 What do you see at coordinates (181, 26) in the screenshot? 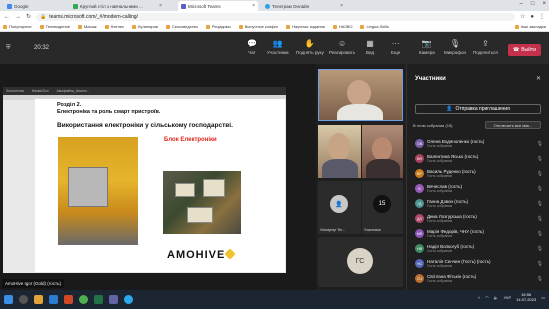
I see `bookmark: Сексоведство` at bounding box center [181, 26].